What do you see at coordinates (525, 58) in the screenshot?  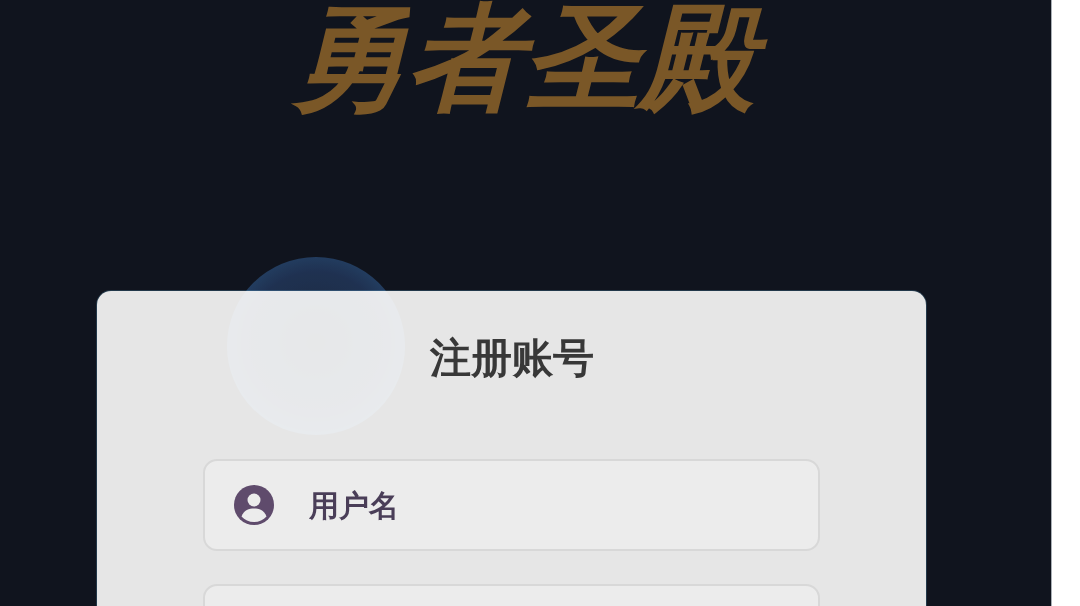 I see `game-title: 勇者圣殿` at bounding box center [525, 58].